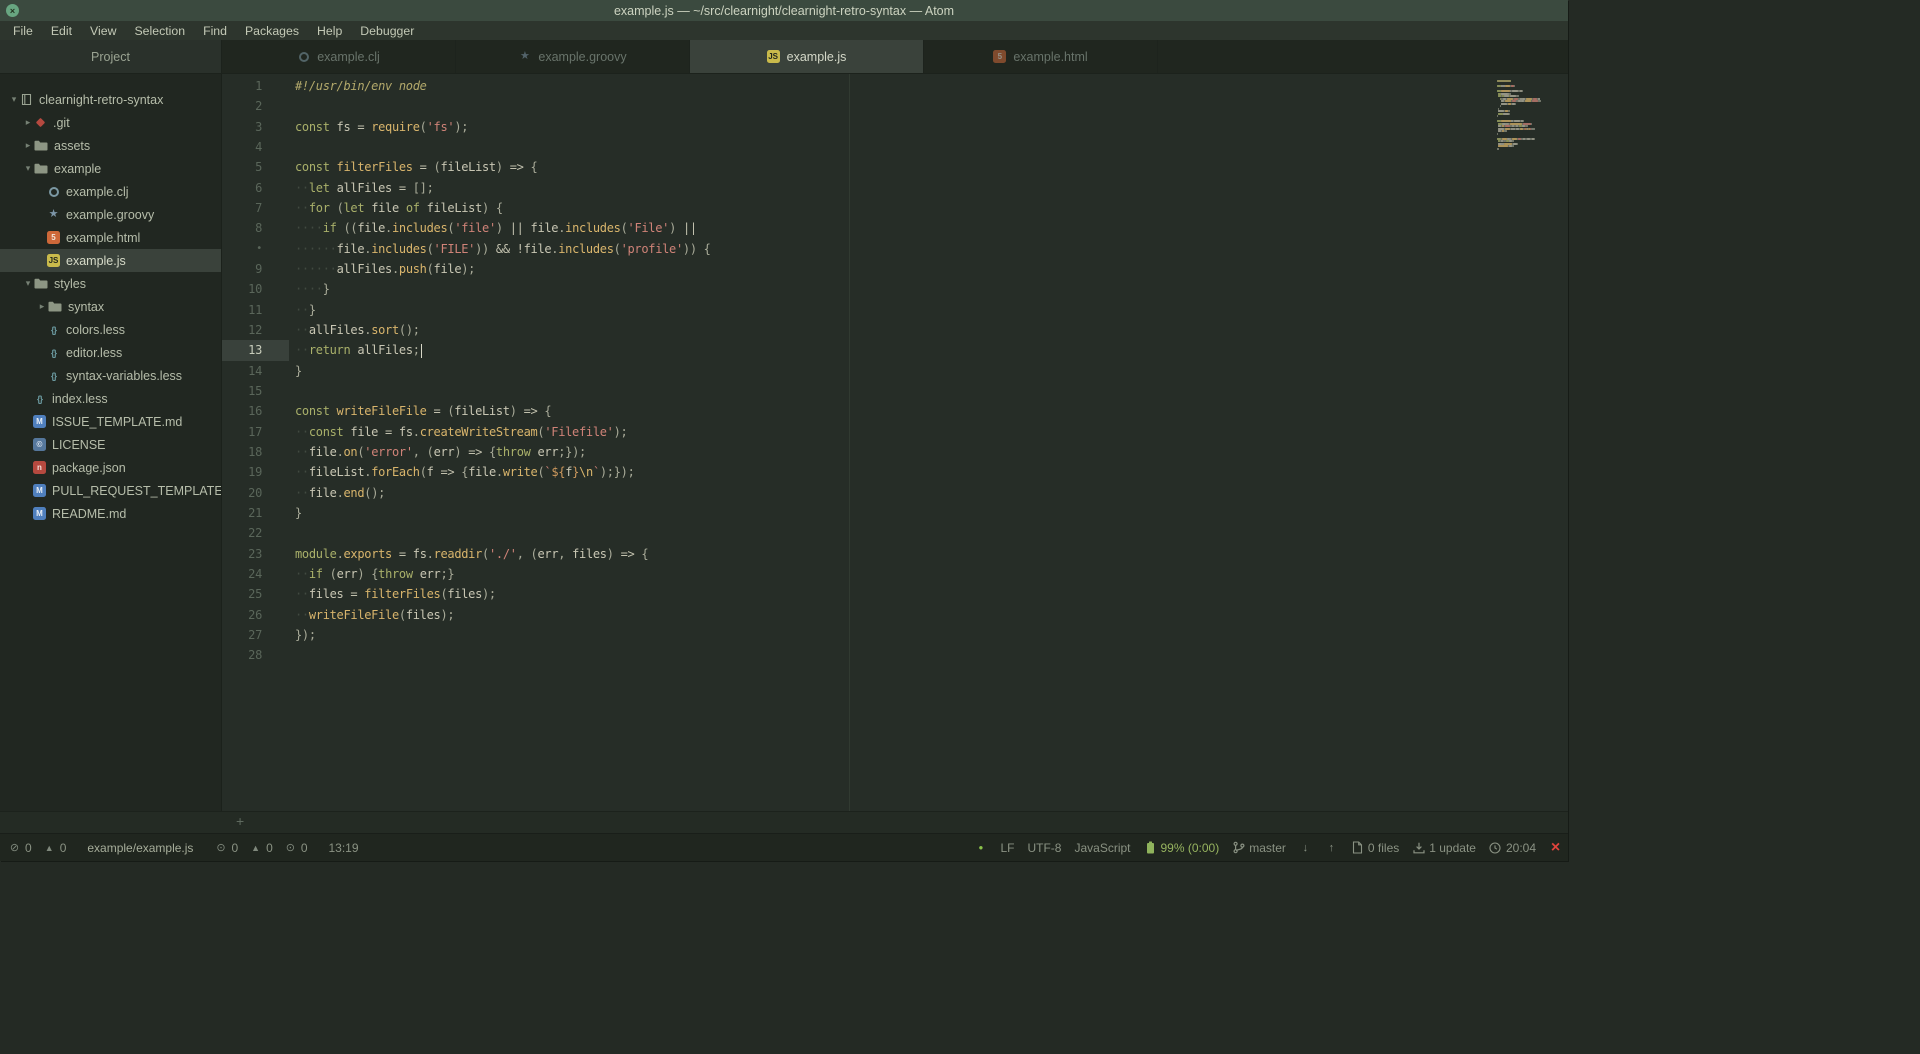 This screenshot has width=1920, height=1054. I want to click on line-number: 1, so click(255, 86).